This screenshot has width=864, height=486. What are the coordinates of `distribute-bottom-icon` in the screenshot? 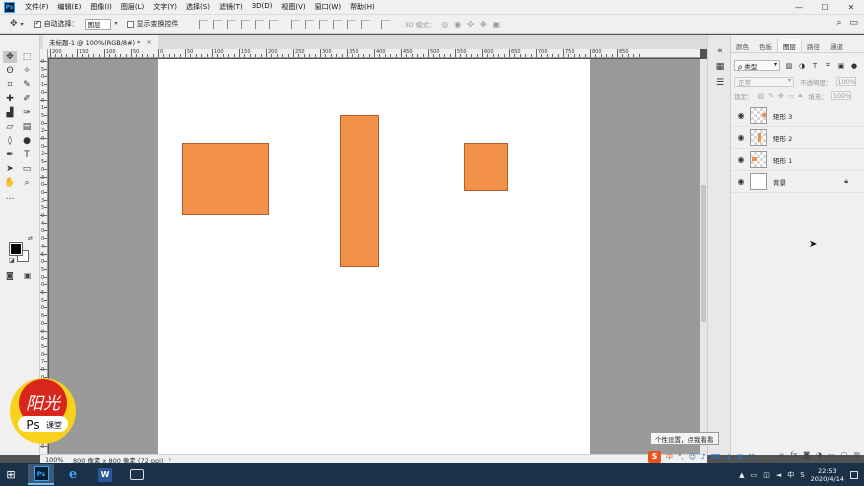 It's located at (323, 24).